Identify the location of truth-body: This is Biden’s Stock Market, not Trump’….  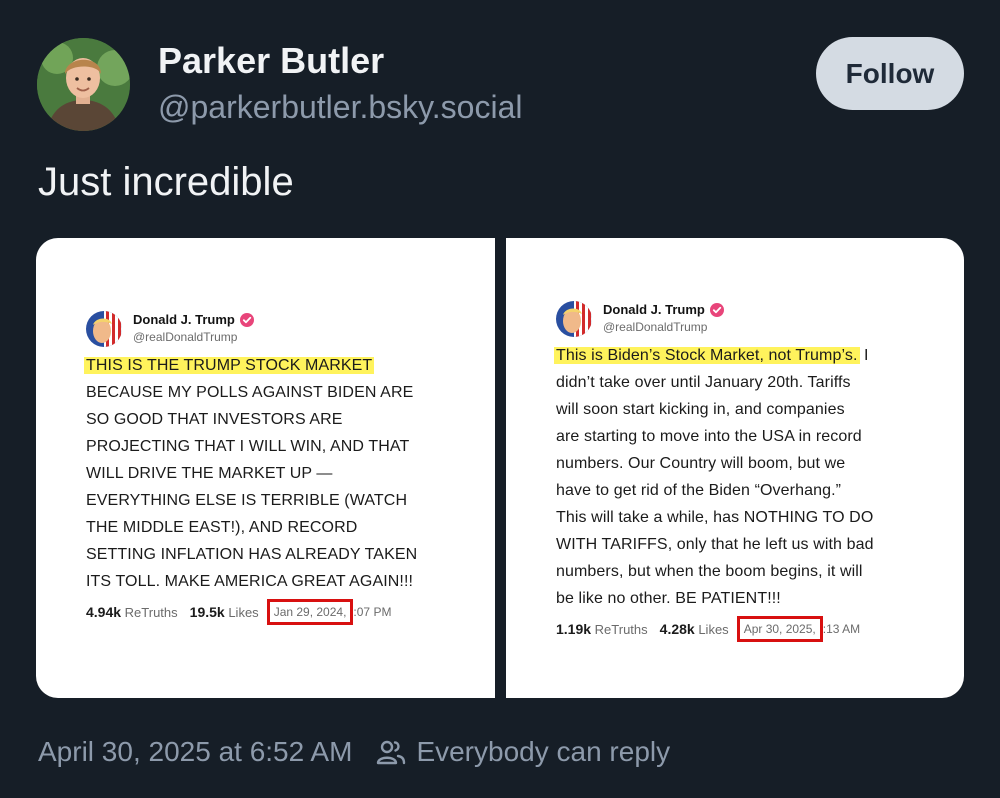
(737, 477).